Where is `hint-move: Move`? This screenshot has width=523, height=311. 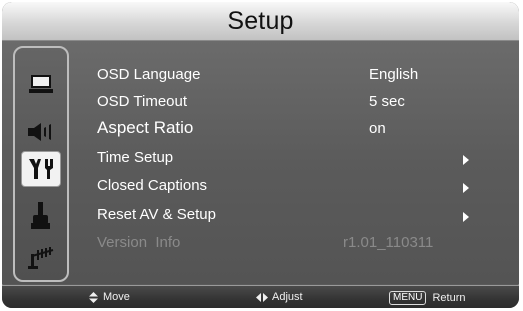
hint-move: Move is located at coordinates (109, 297).